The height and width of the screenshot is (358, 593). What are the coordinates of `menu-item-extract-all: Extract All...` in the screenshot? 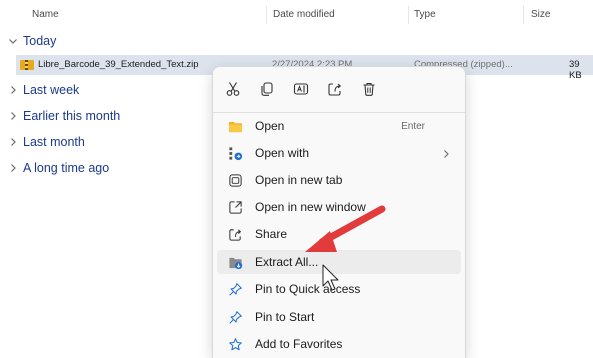 It's located at (339, 262).